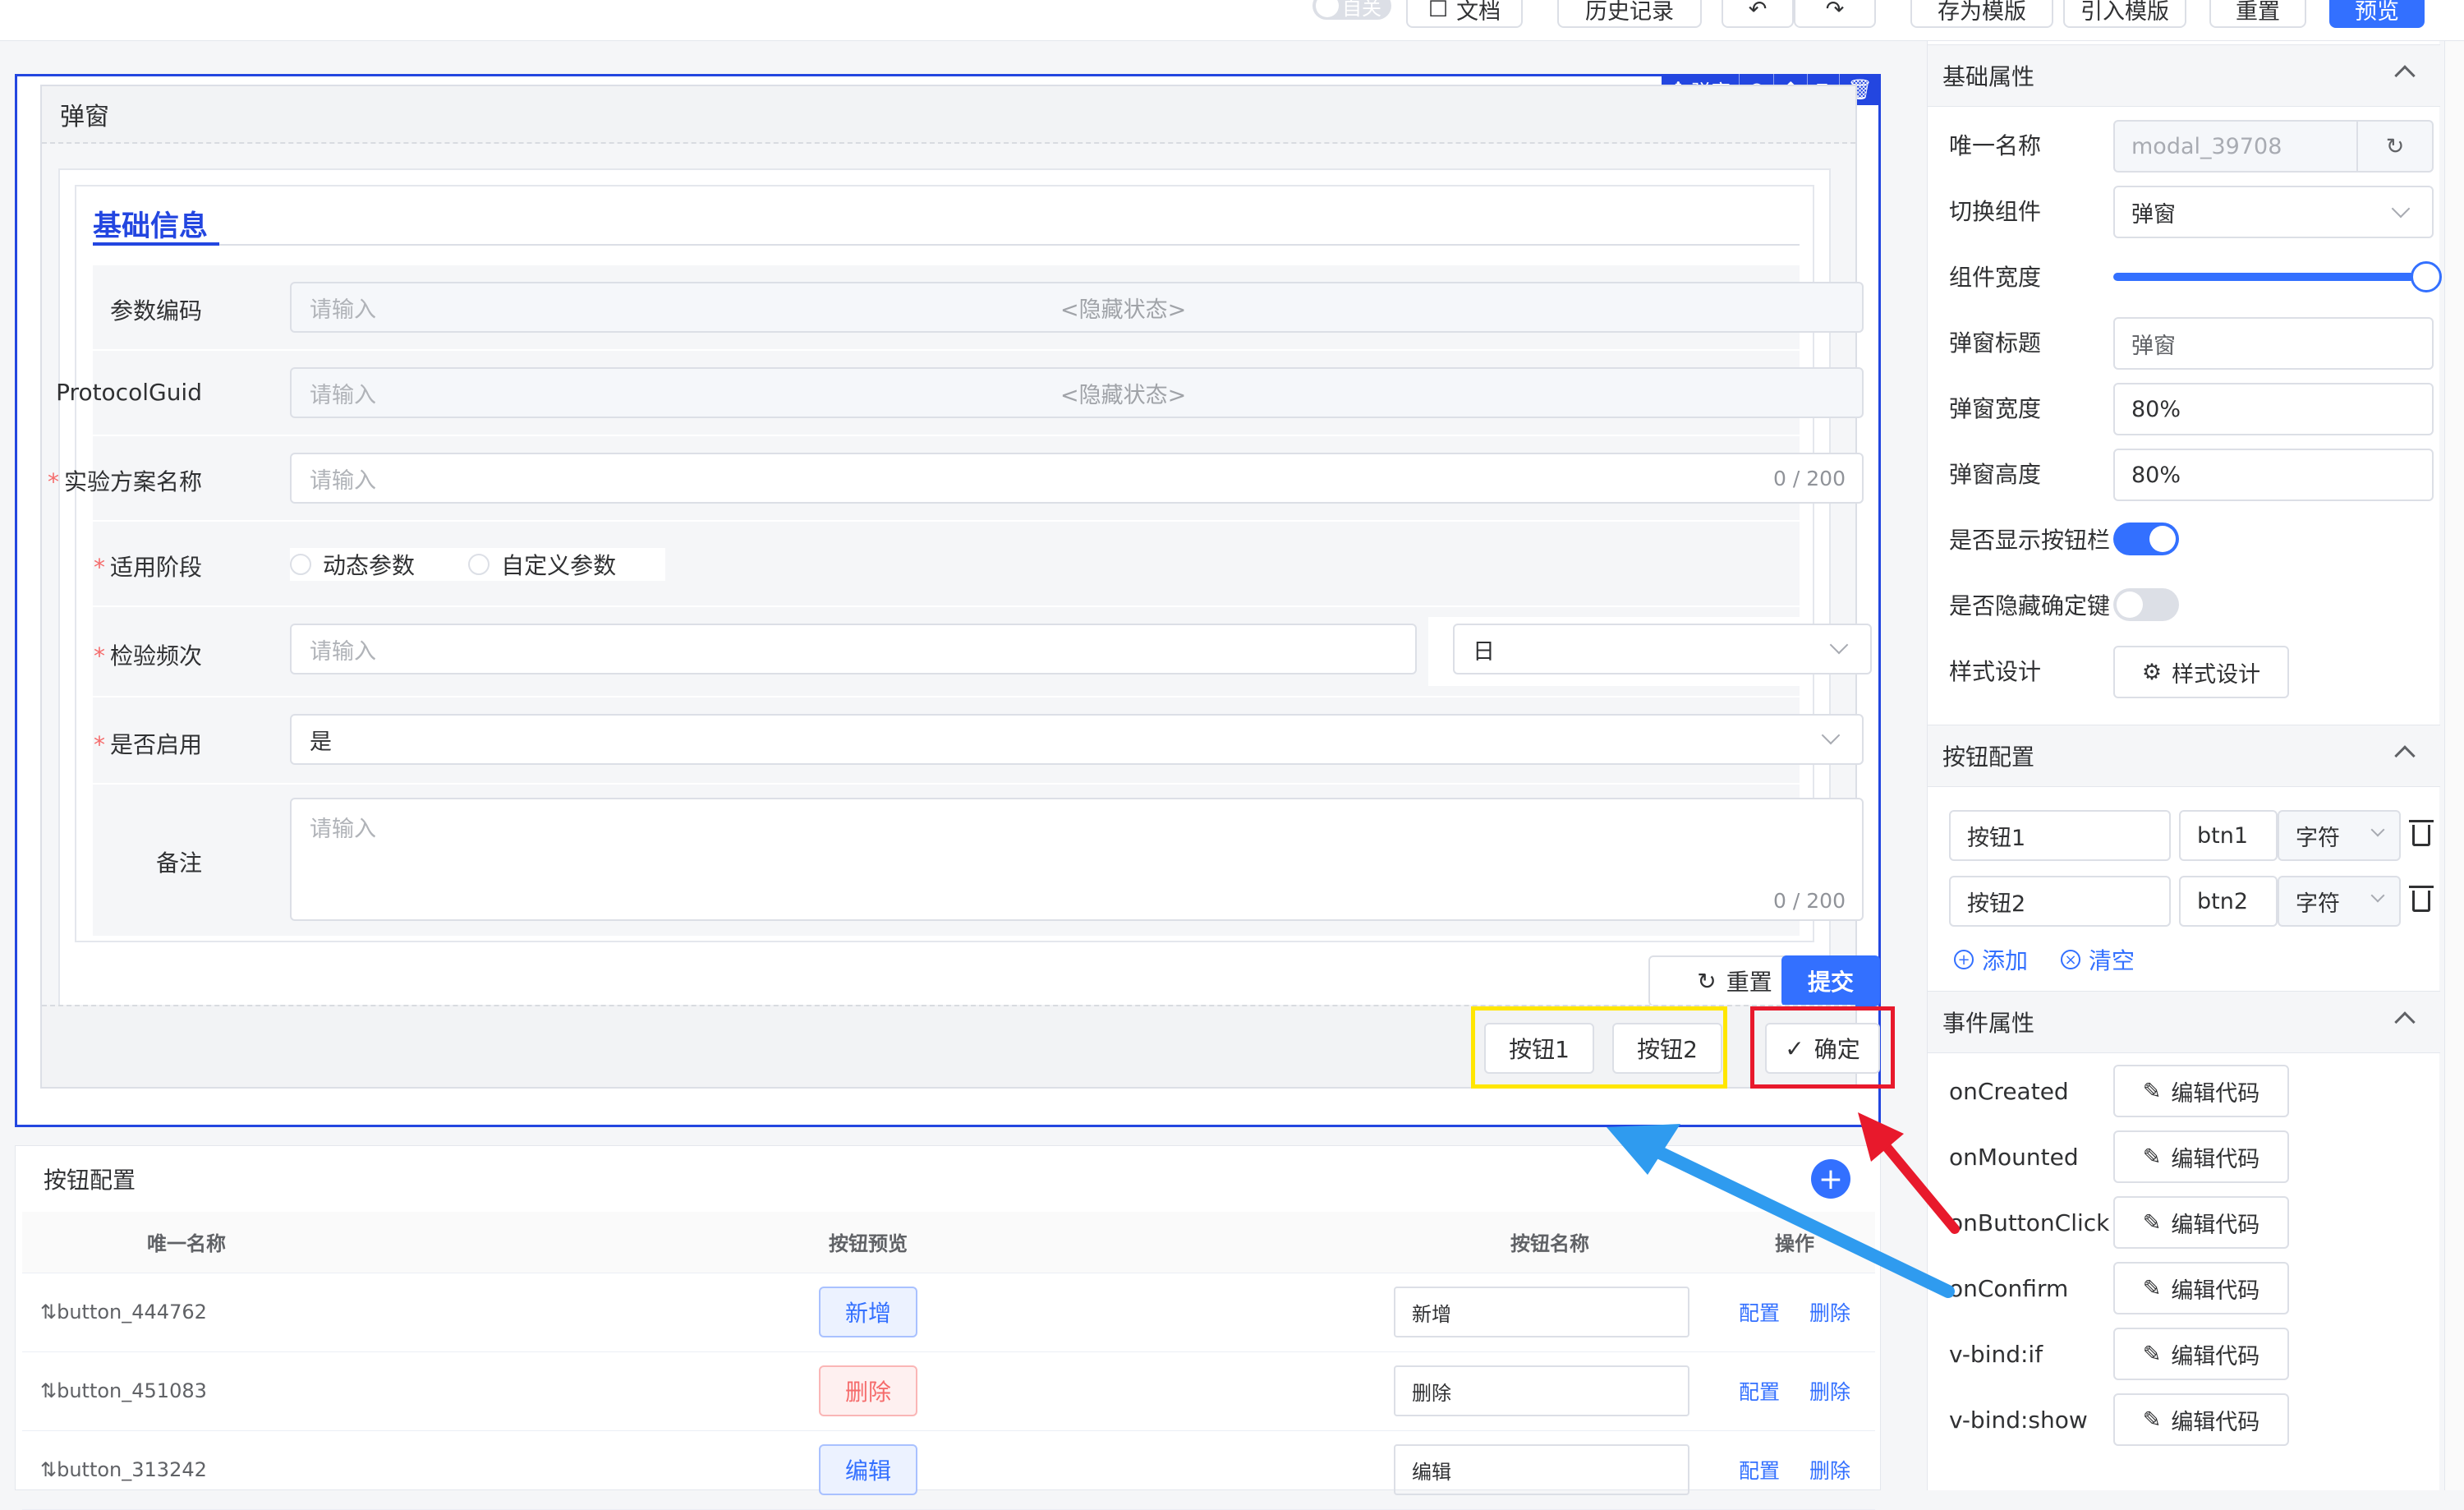 The image size is (2464, 1510). I want to click on history-button: 历史记录, so click(1629, 14).